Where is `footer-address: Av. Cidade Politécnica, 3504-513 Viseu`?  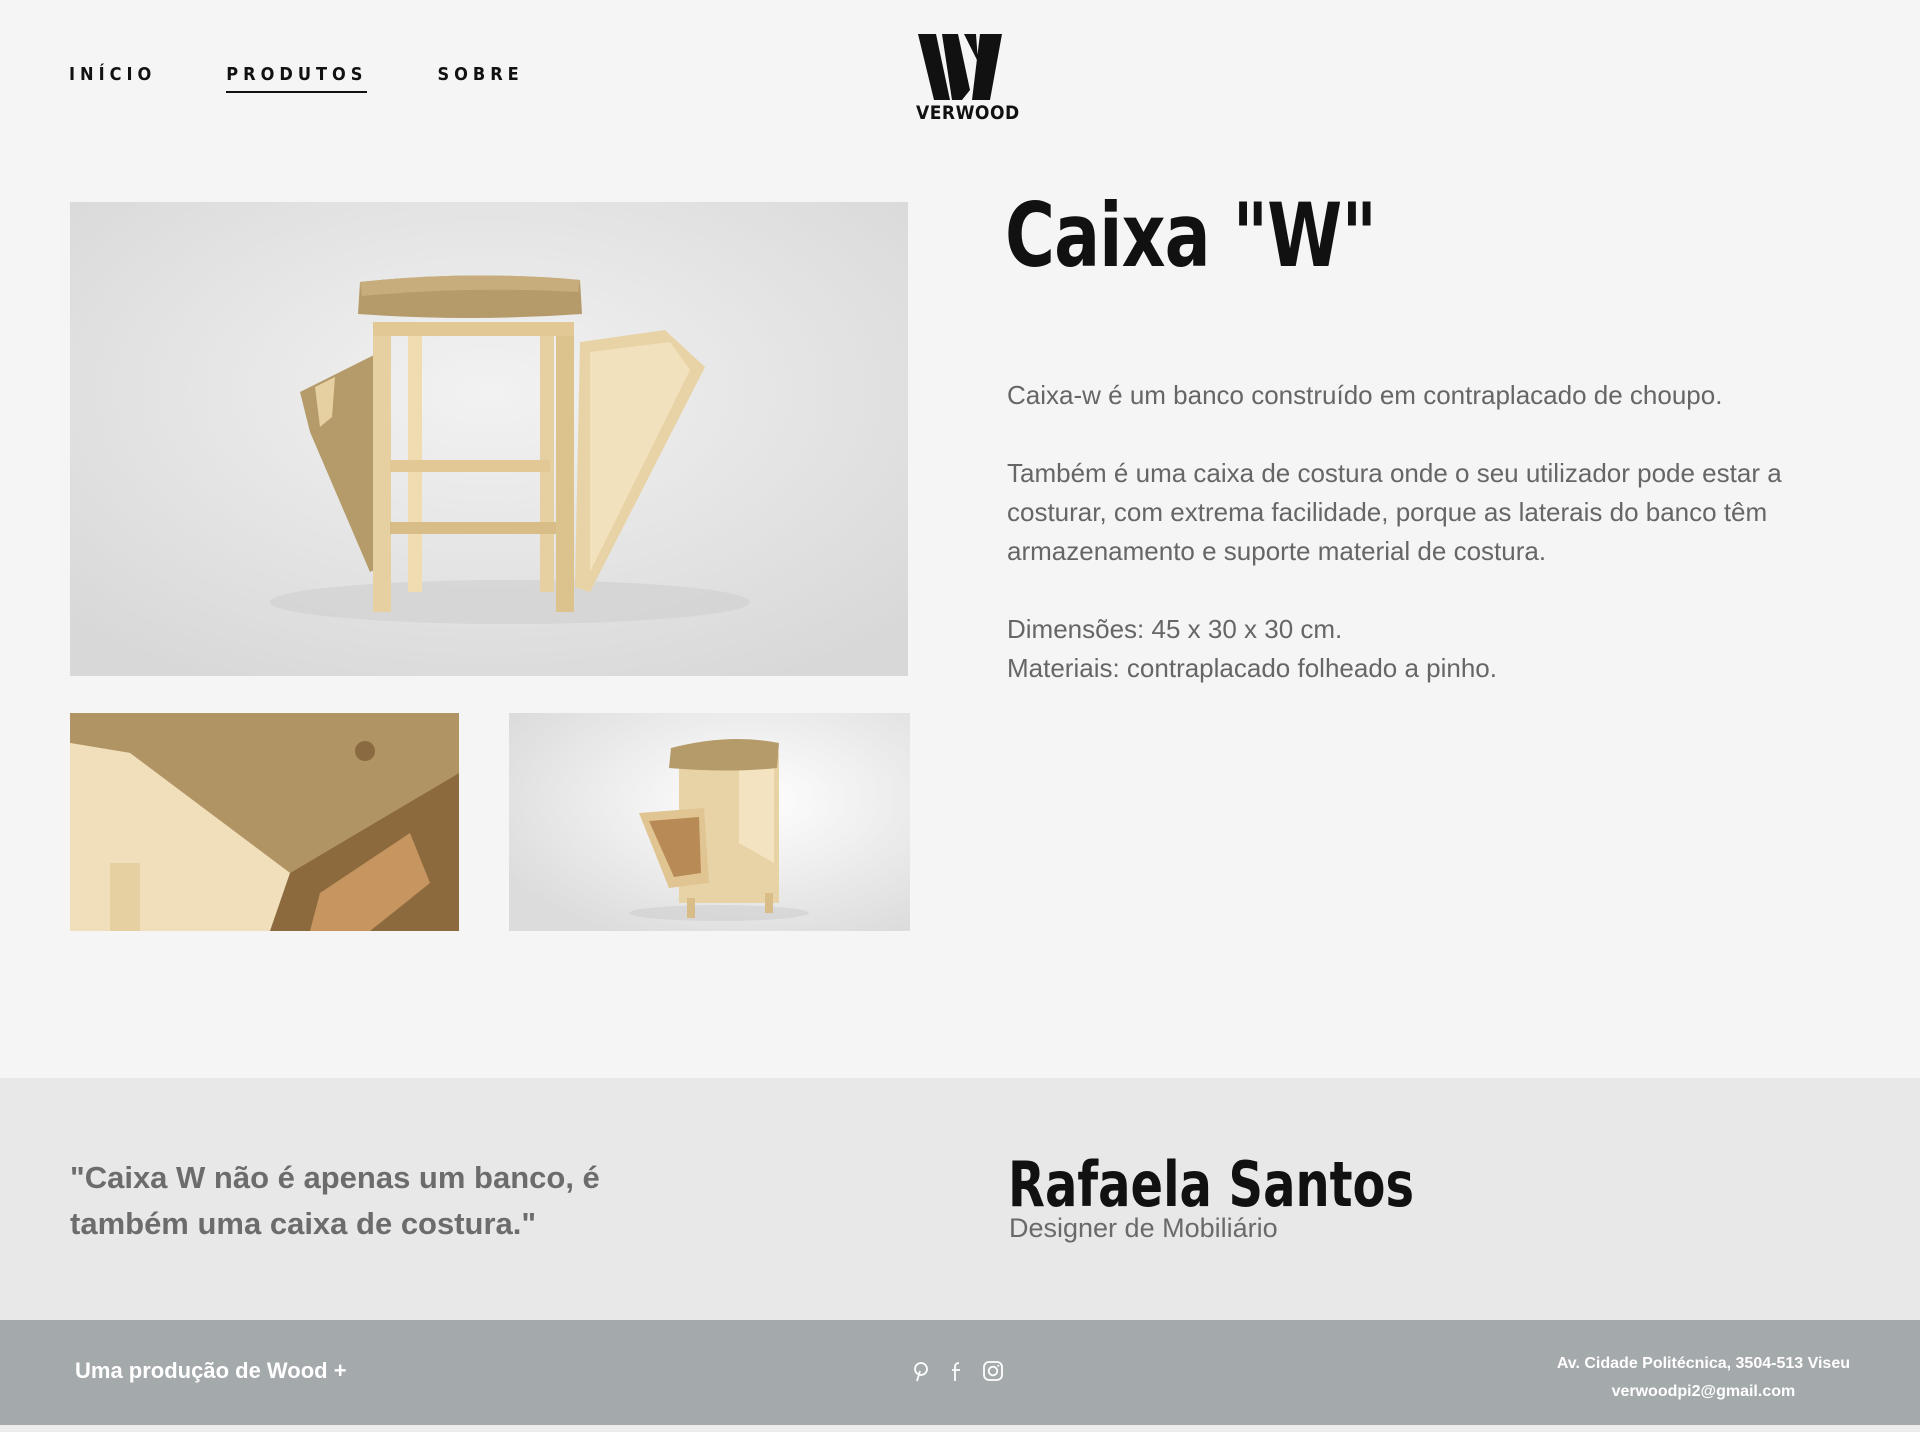
footer-address: Av. Cidade Politécnica, 3504-513 Viseu is located at coordinates (1703, 1363).